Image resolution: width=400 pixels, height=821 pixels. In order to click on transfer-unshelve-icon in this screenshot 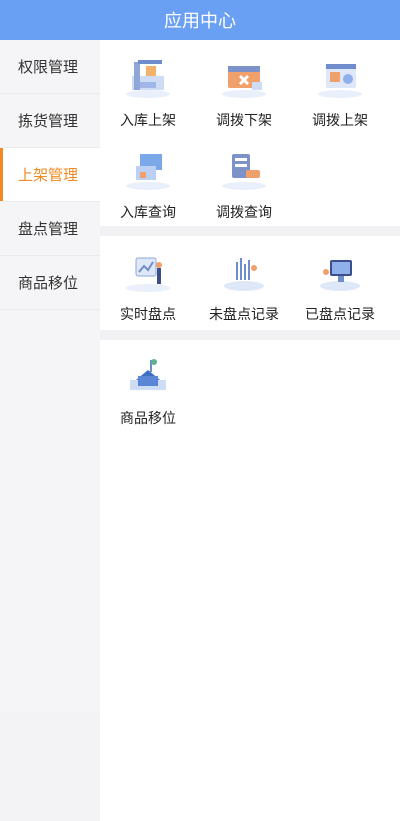, I will do `click(244, 76)`.